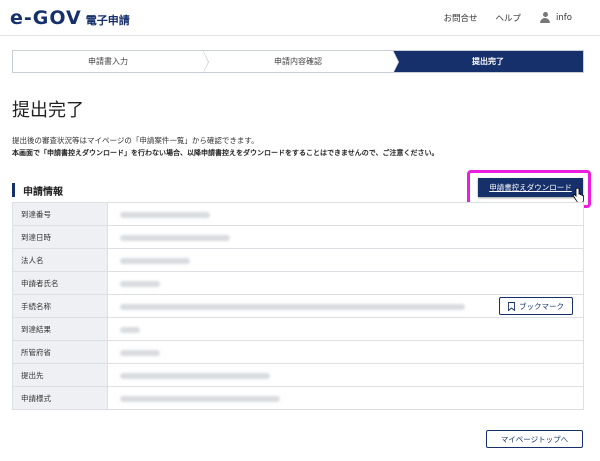  What do you see at coordinates (60, 329) in the screenshot?
I see `row-label: 到達結果` at bounding box center [60, 329].